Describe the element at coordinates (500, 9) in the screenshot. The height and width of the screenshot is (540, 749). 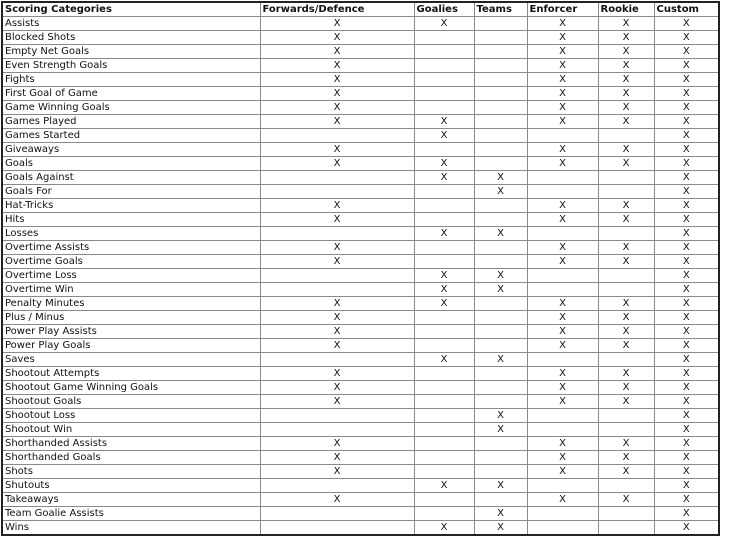
I see `header-teams: Teams` at that location.